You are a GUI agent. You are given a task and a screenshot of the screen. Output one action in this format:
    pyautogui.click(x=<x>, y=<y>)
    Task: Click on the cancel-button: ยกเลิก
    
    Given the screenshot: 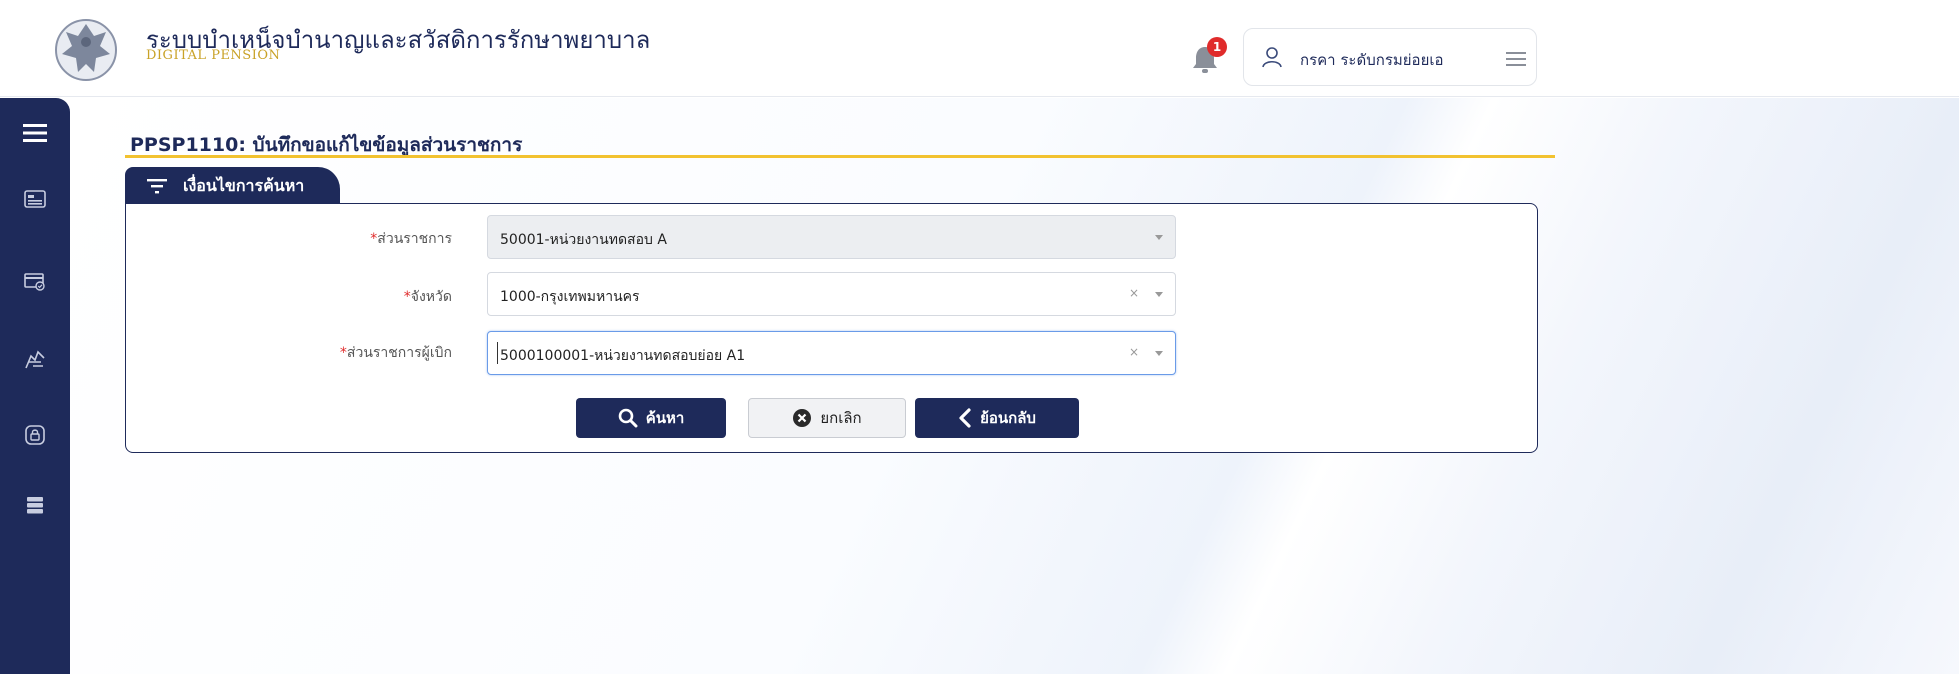 What is the action you would take?
    pyautogui.click(x=827, y=418)
    